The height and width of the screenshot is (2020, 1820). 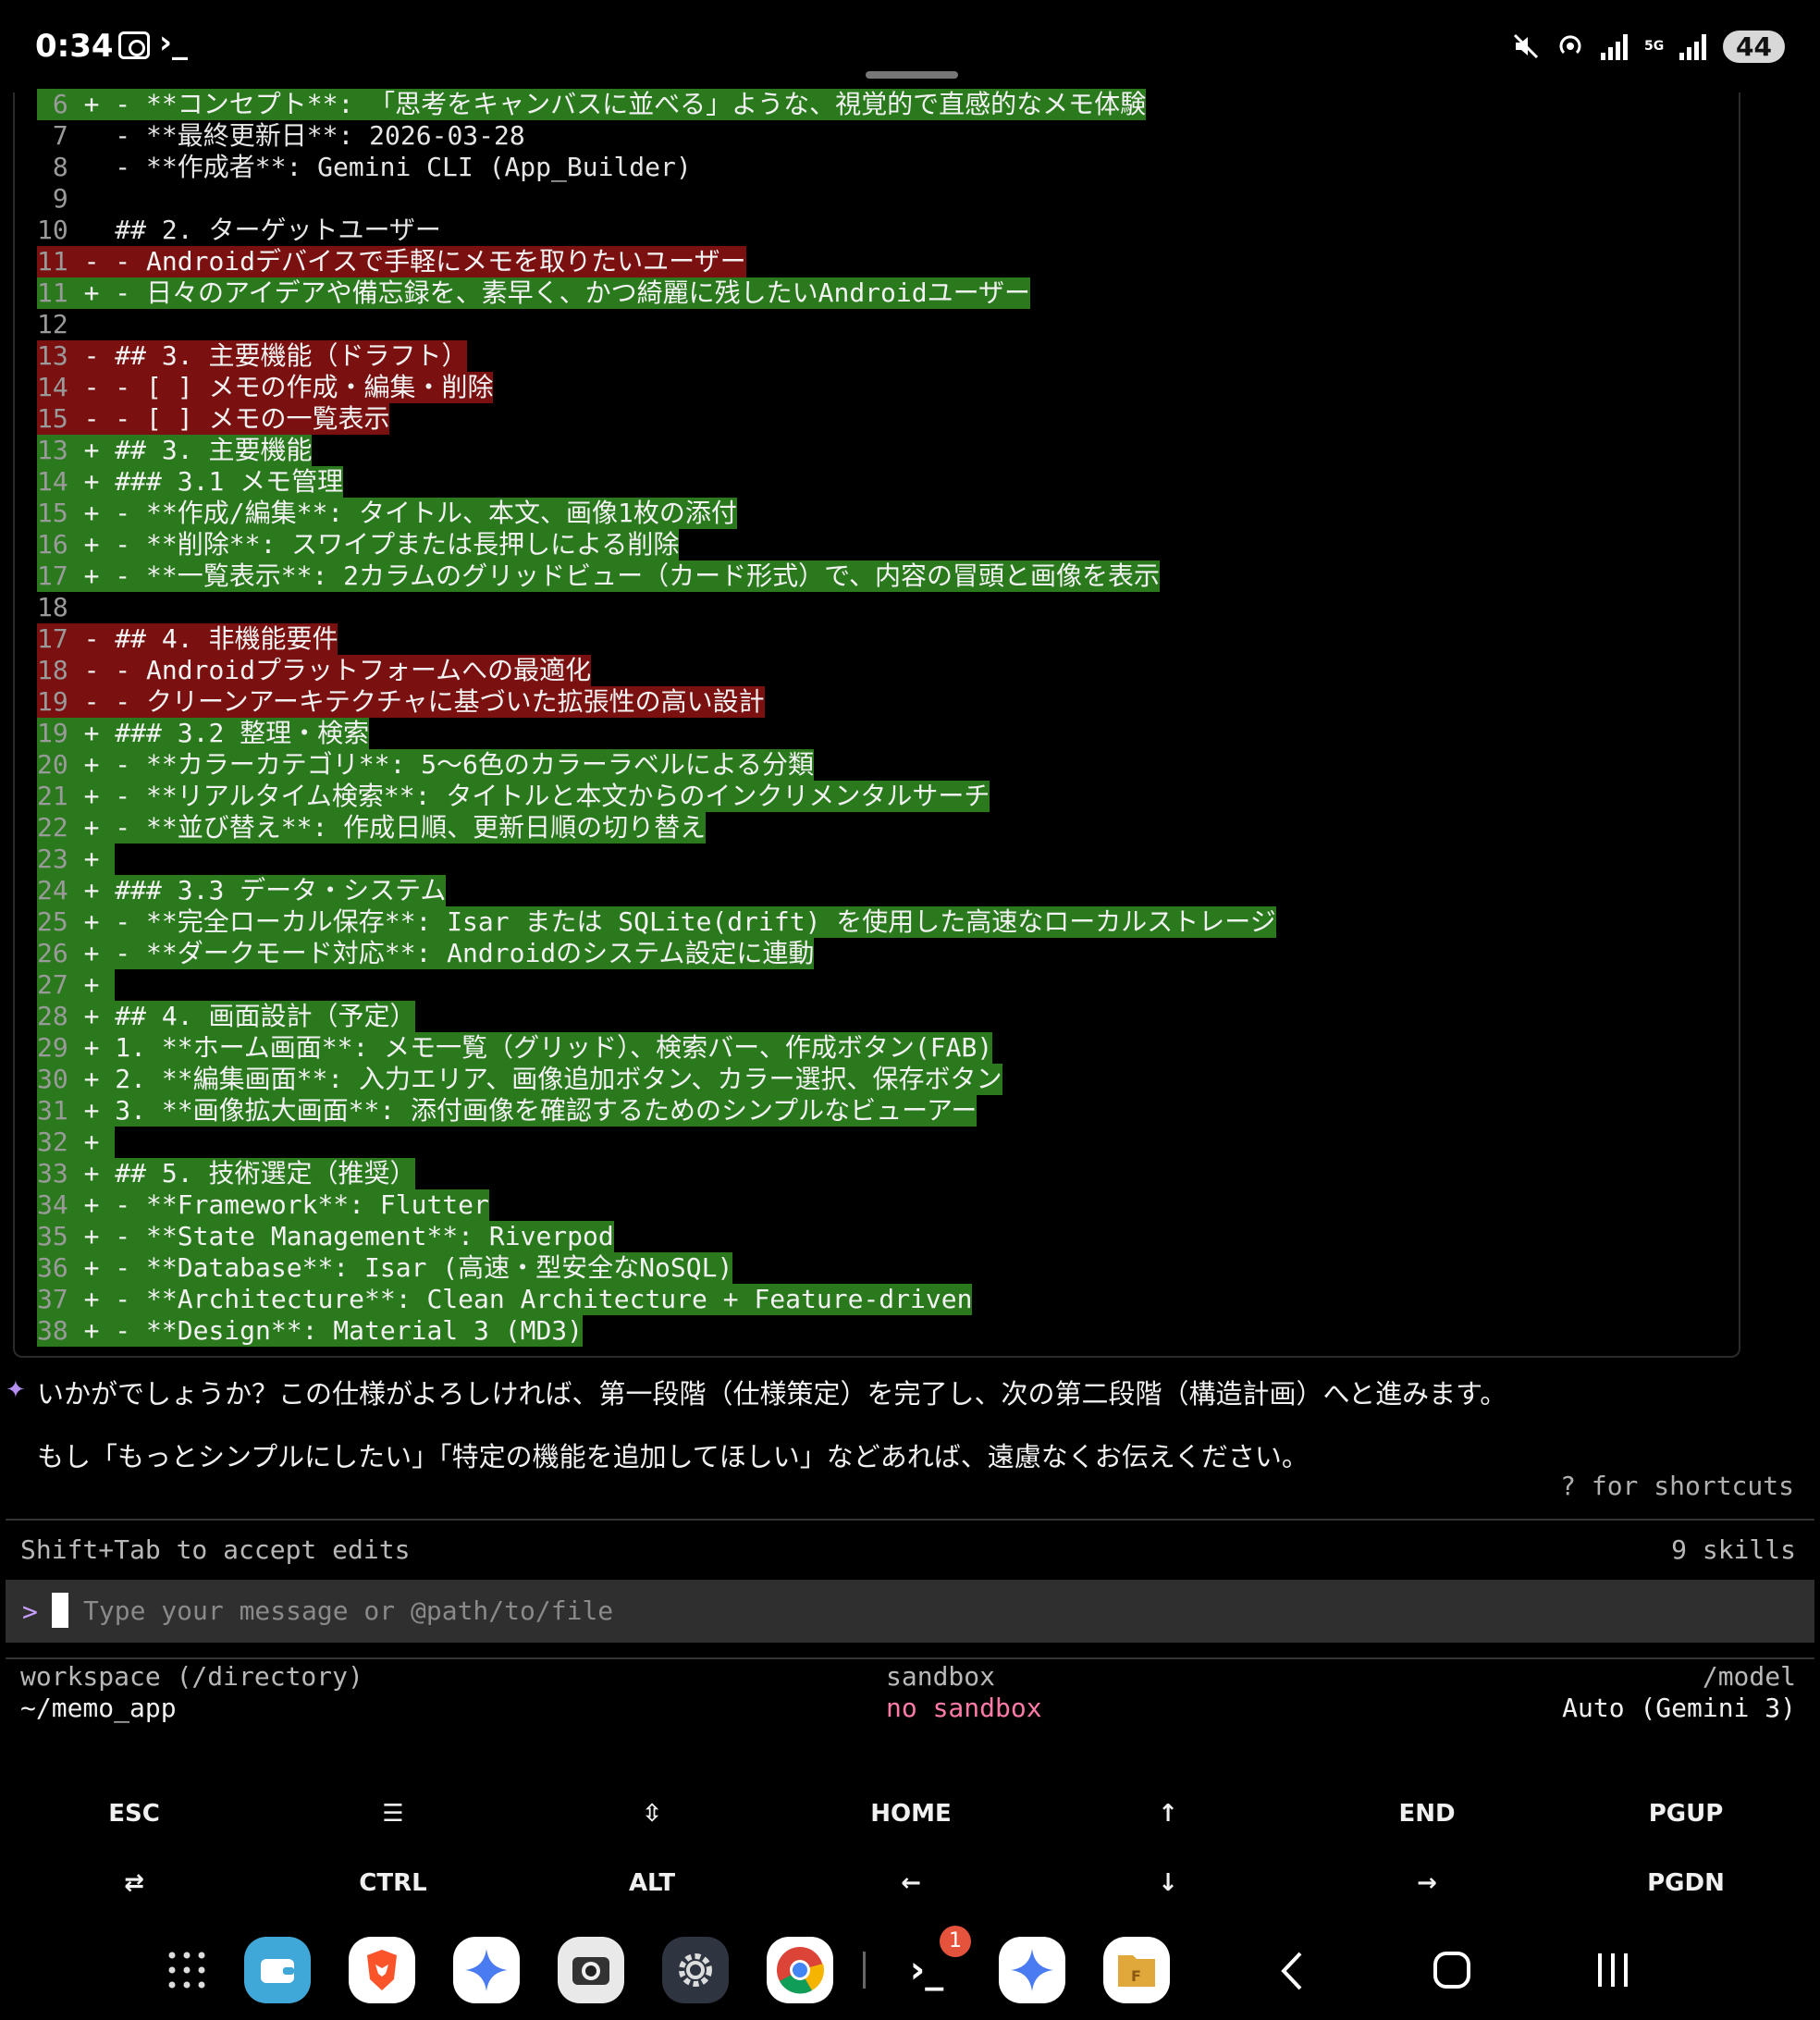 What do you see at coordinates (906, 1331) in the screenshot?
I see `diff-line-added: 38 + - **Design**: Material 3 (MD3)` at bounding box center [906, 1331].